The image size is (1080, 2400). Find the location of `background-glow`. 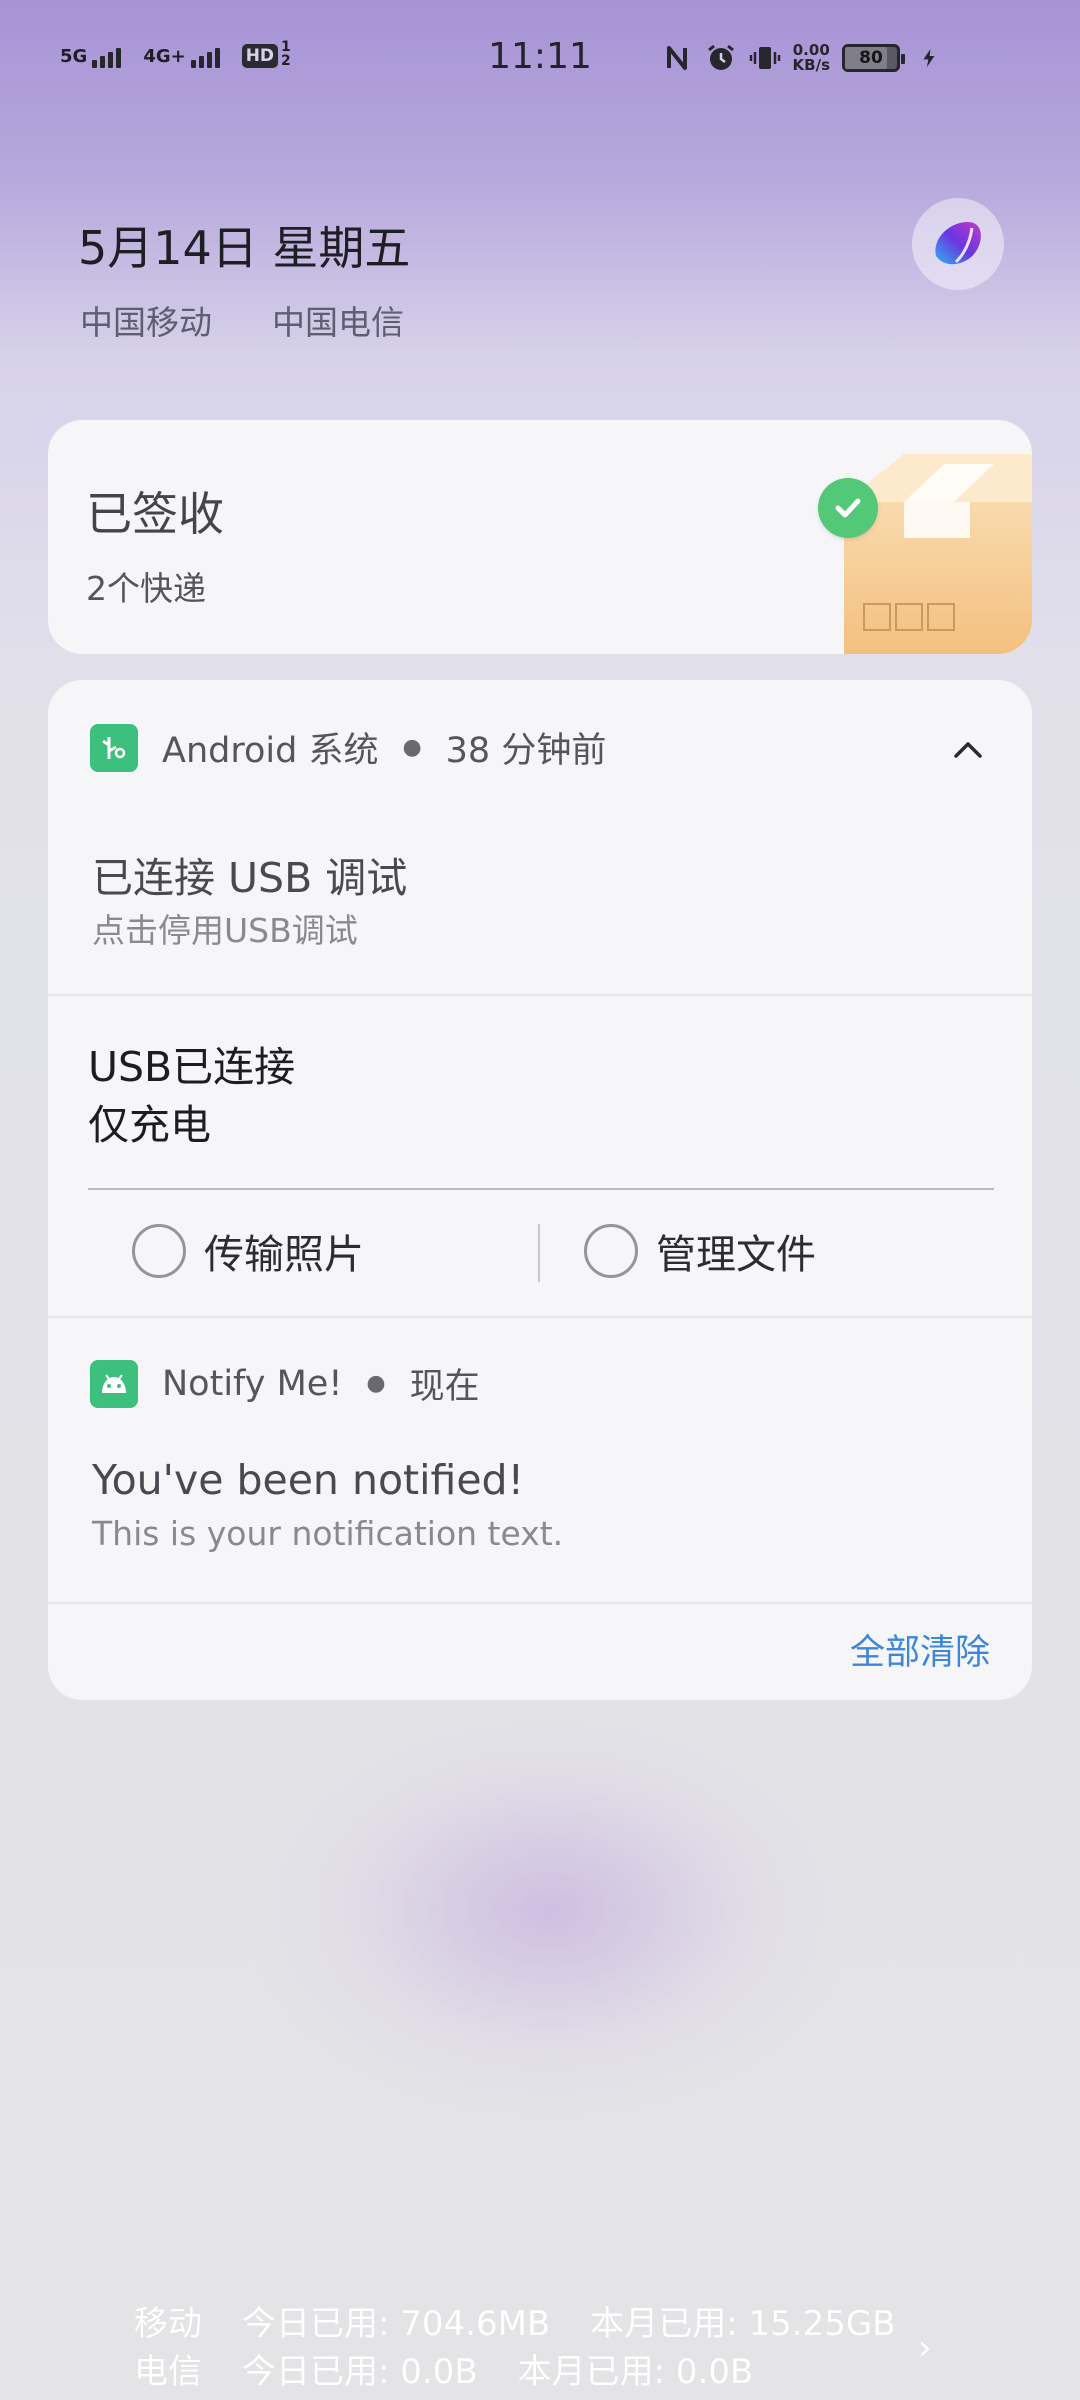

background-glow is located at coordinates (550, 1910).